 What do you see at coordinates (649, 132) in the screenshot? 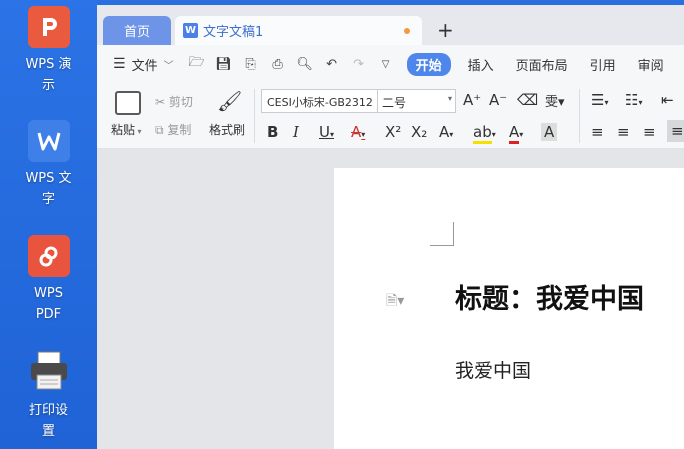
I see `align-right-icon: ≡` at bounding box center [649, 132].